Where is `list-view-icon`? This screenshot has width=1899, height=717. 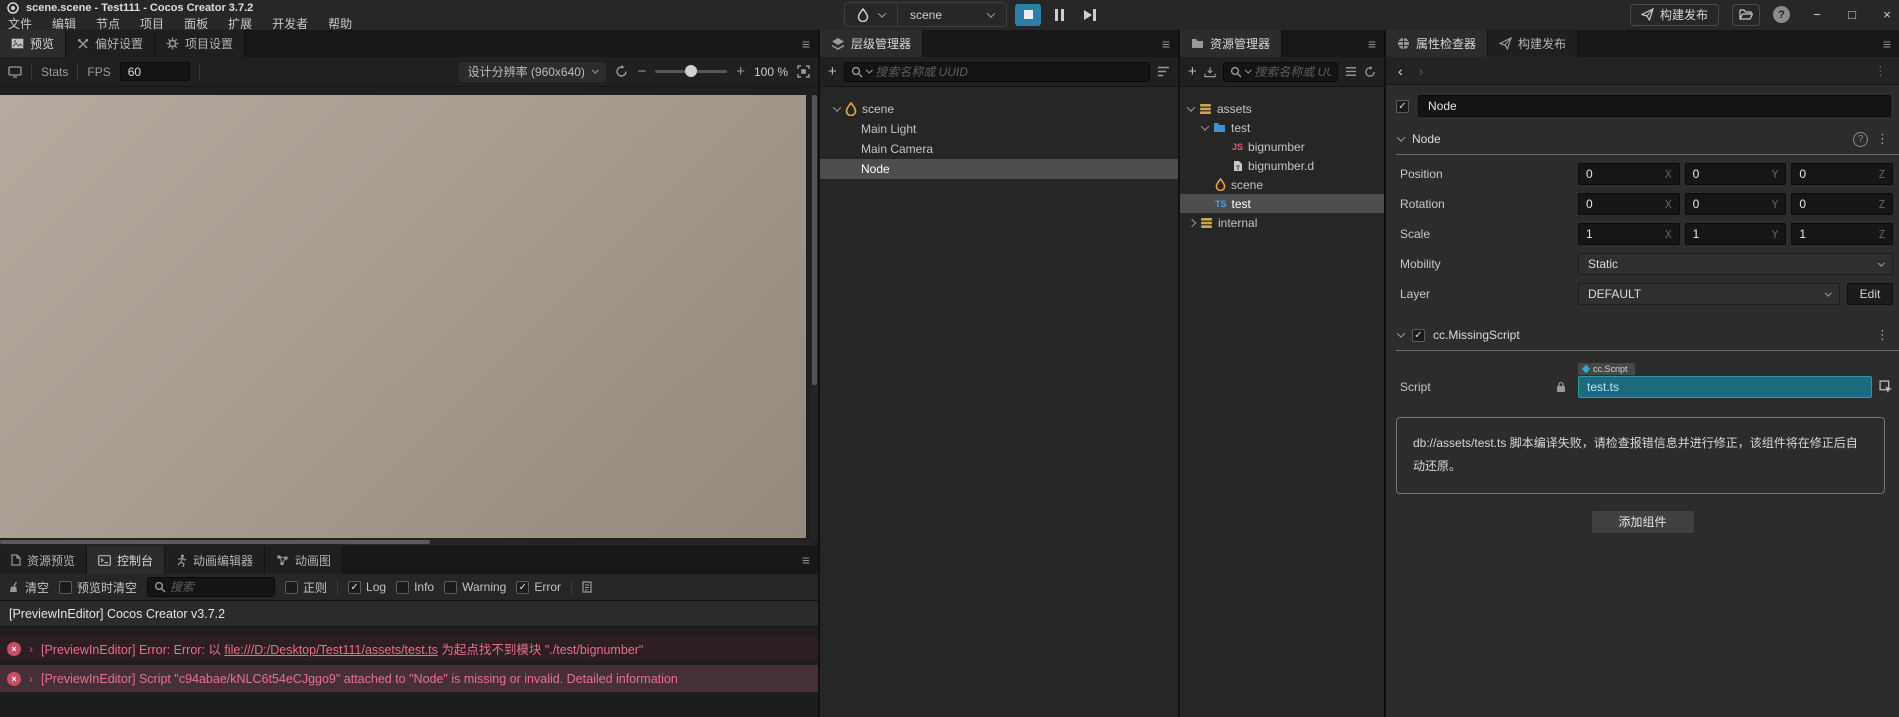
list-view-icon is located at coordinates (1351, 71).